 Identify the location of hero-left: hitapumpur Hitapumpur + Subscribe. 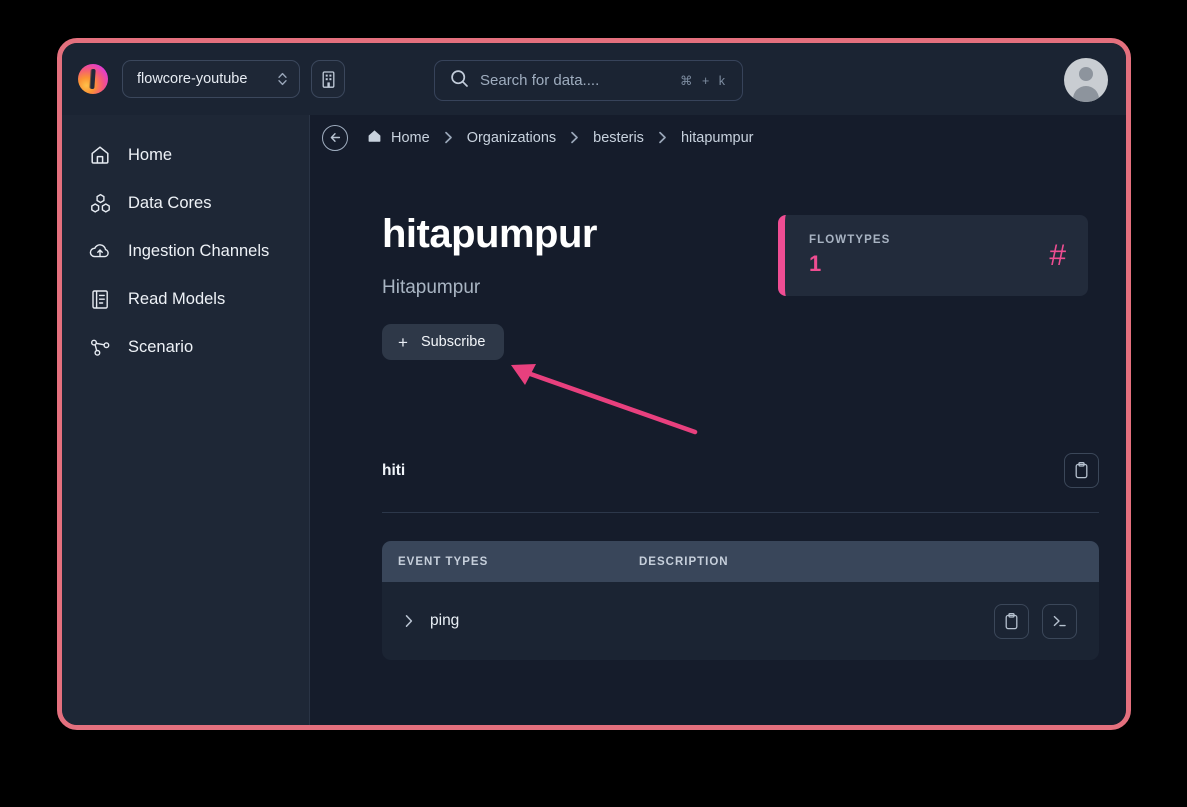
(562, 286).